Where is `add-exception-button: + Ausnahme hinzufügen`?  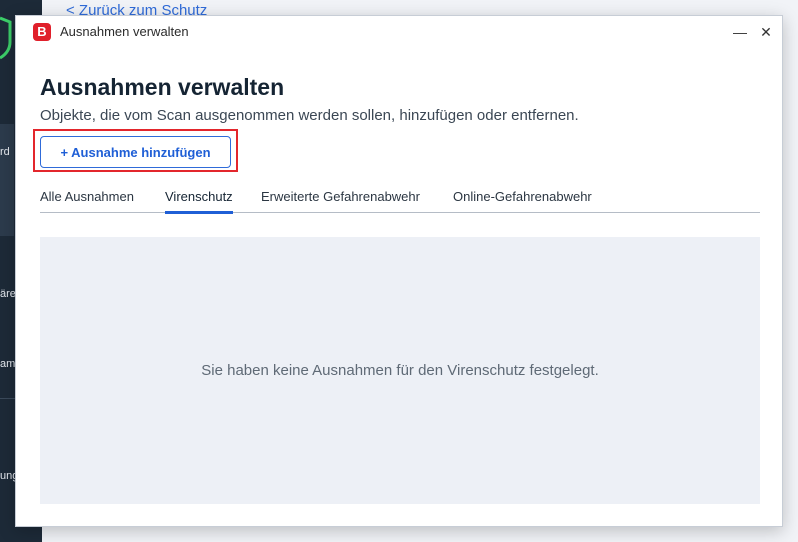
add-exception-button: + Ausnahme hinzufügen is located at coordinates (135, 152).